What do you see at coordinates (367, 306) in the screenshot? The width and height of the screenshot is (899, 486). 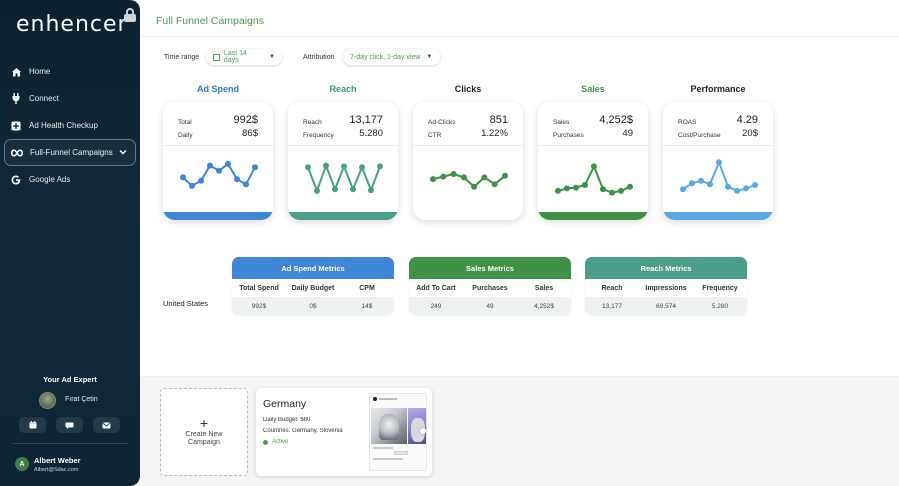 I see `table-cell: 14$` at bounding box center [367, 306].